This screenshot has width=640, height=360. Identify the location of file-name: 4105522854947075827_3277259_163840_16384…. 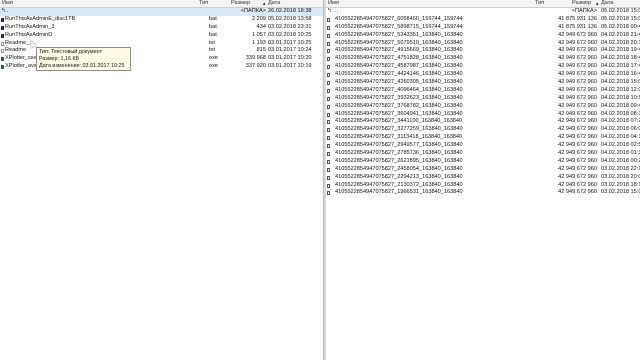
(399, 129).